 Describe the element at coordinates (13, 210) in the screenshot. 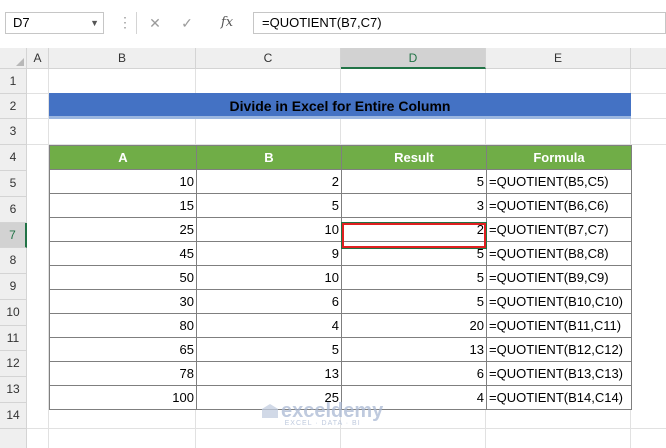

I see `row-header-6: 6` at that location.